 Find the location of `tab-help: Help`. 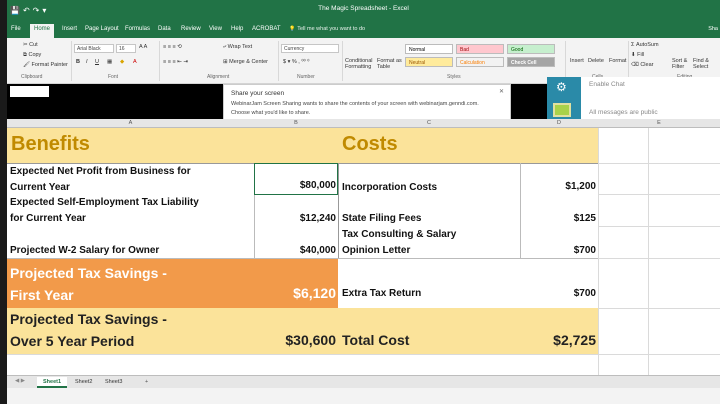

tab-help: Help is located at coordinates (237, 29).